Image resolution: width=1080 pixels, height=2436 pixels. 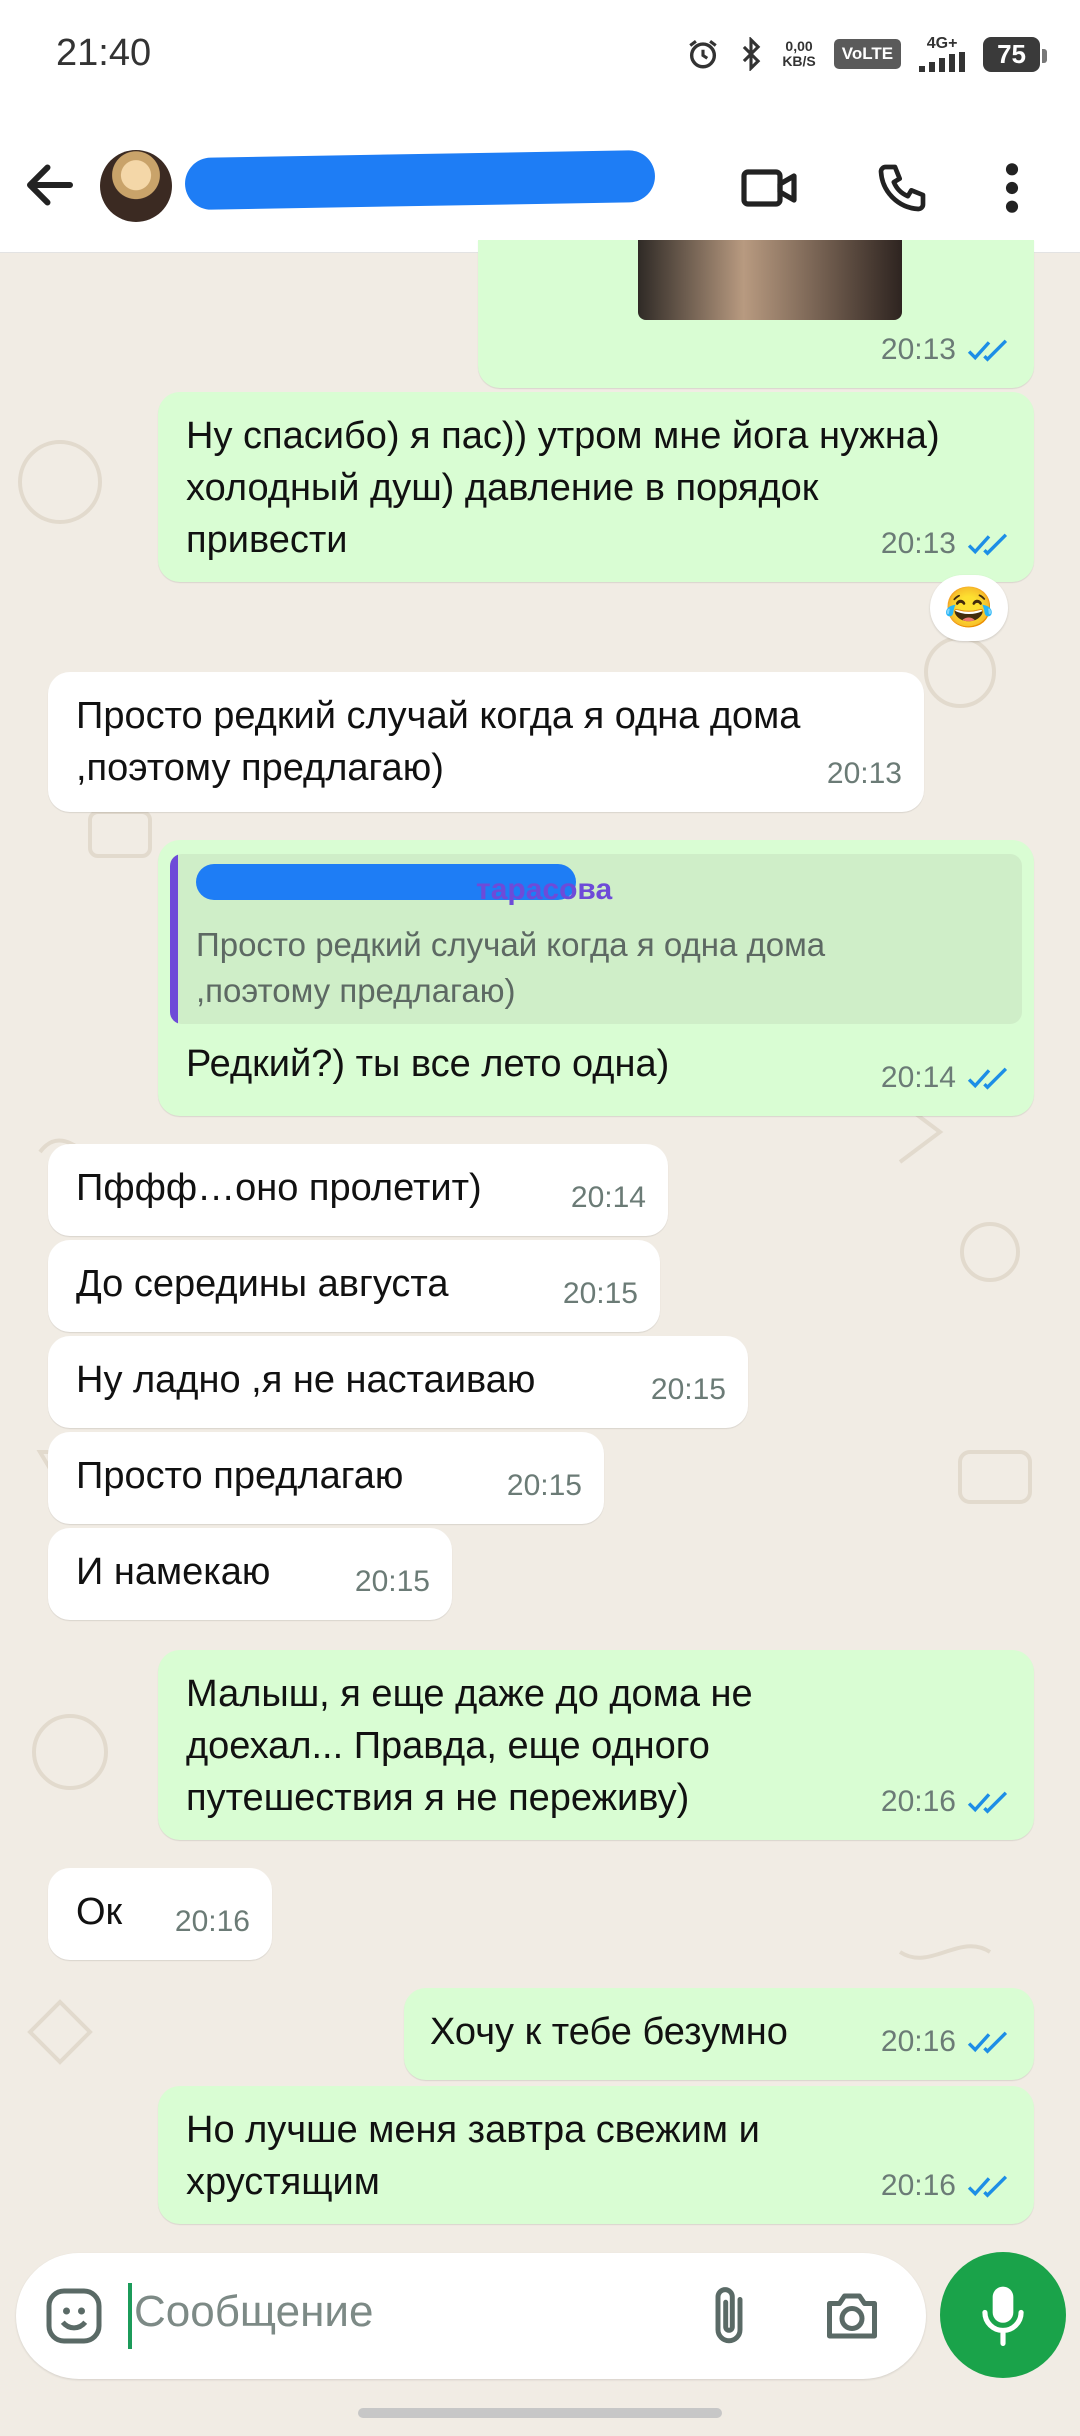 I want to click on outgoing-message: Хочу к тебе безумно 20:16, so click(x=719, y=2034).